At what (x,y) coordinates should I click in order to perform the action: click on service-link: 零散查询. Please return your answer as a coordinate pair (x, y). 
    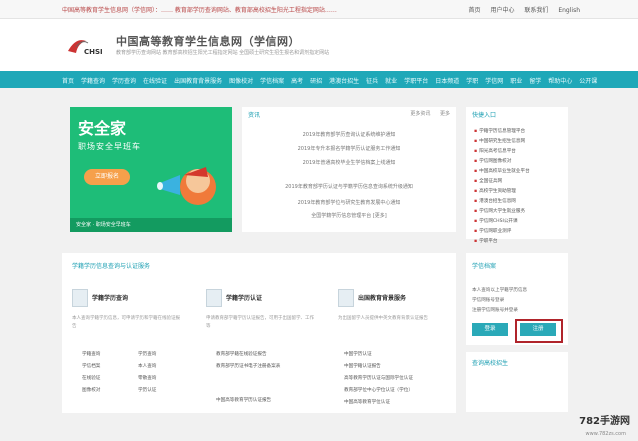
    Looking at the image, I should click on (147, 378).